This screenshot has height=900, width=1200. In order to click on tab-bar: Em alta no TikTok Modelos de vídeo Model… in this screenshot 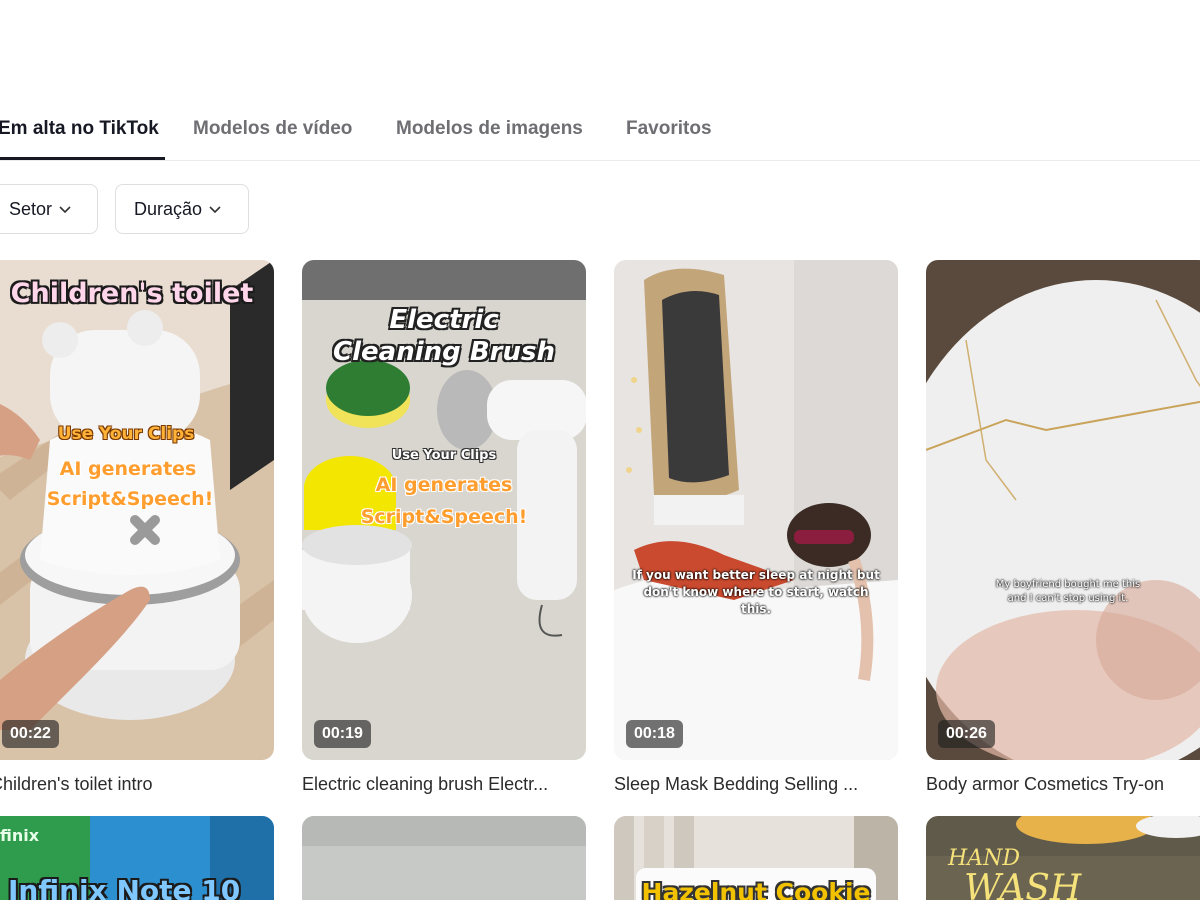, I will do `click(600, 130)`.